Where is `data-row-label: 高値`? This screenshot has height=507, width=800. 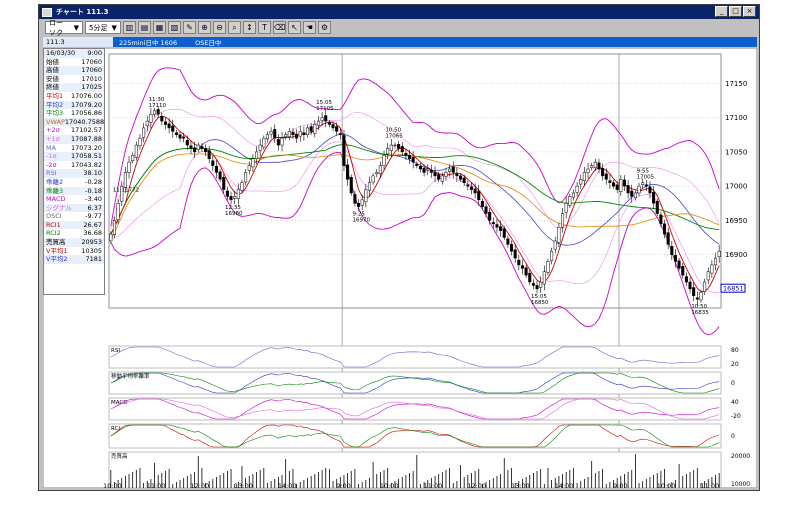
data-row-label: 高値 is located at coordinates (52, 70).